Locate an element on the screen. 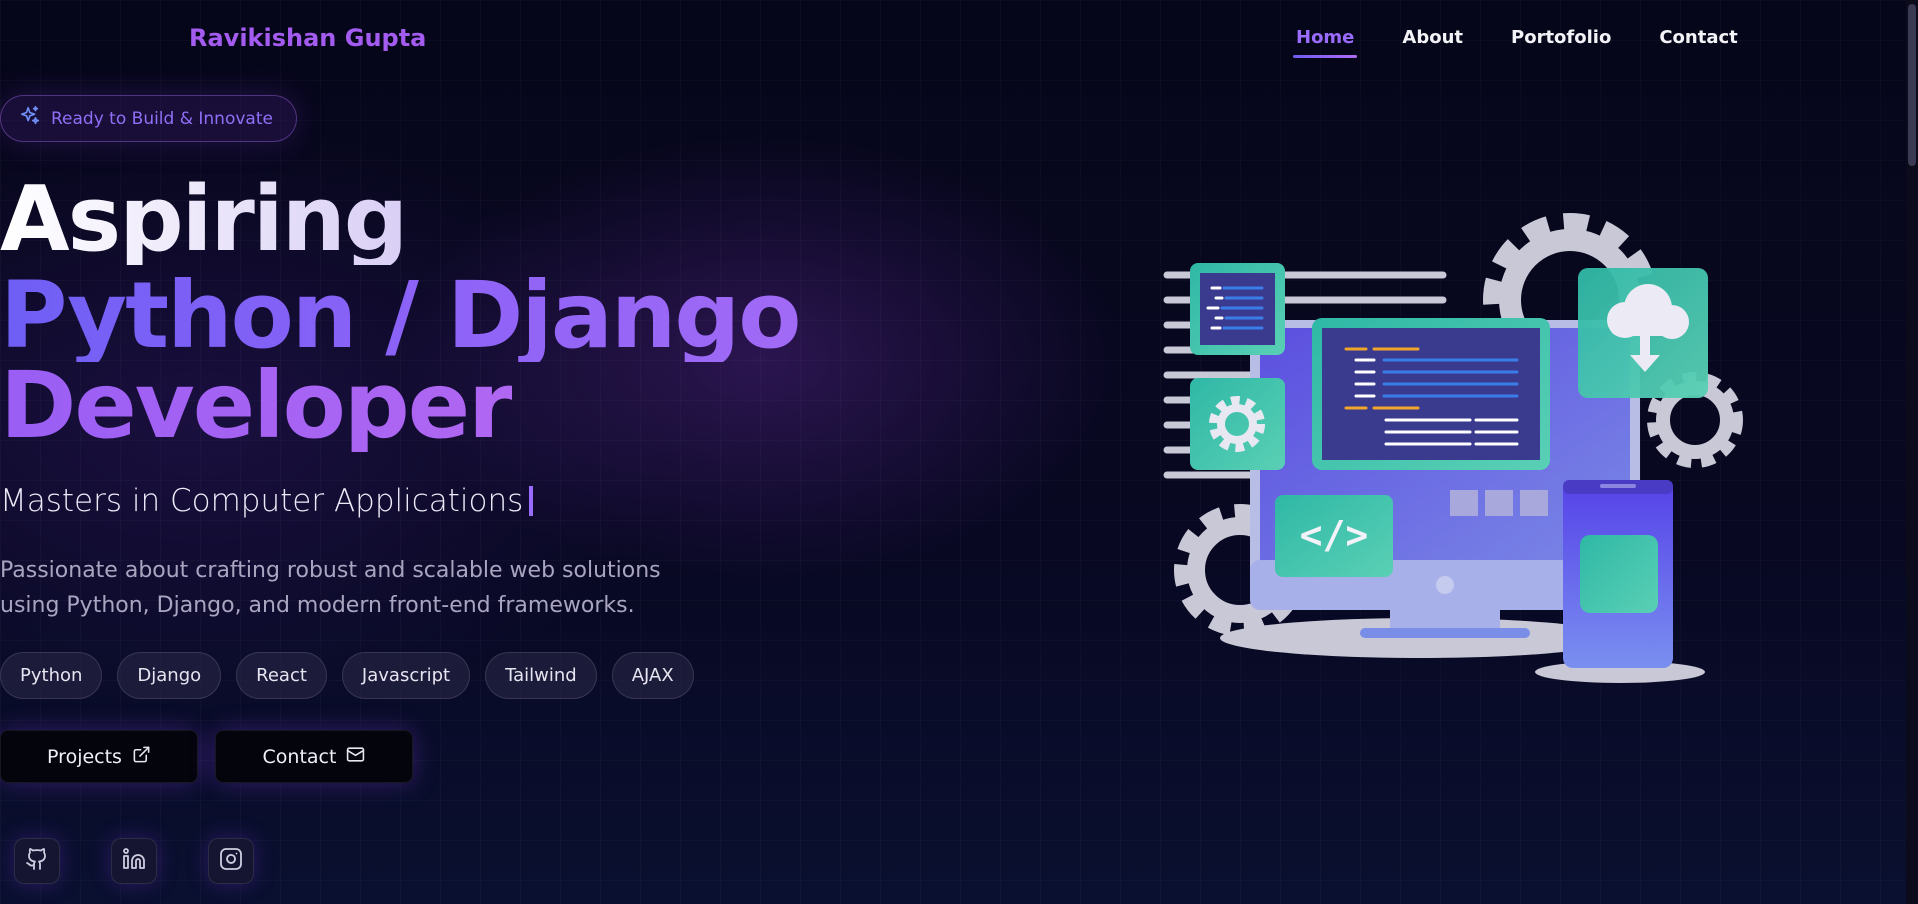  typing-cursor is located at coordinates (531, 501).